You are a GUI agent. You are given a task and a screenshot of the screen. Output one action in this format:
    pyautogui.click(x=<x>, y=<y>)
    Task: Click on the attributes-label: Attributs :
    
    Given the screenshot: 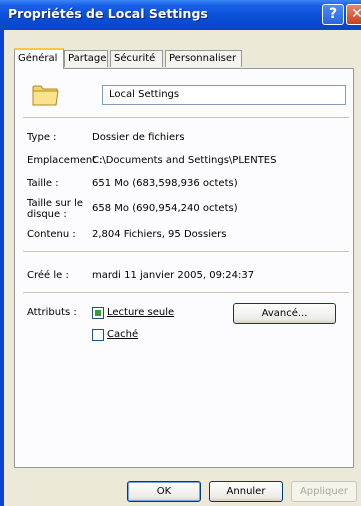 What is the action you would take?
    pyautogui.click(x=52, y=312)
    